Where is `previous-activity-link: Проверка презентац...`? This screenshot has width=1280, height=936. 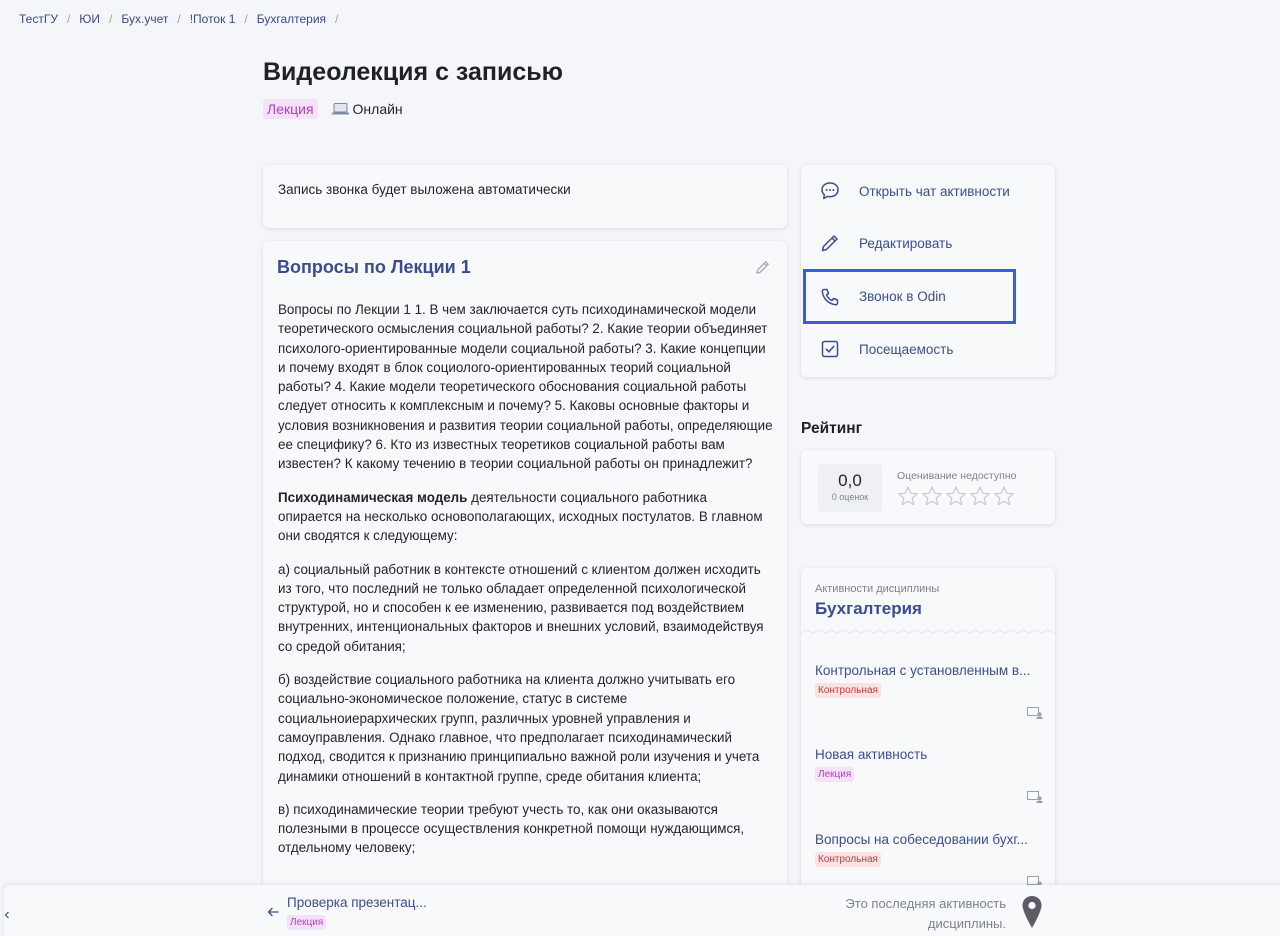 previous-activity-link: Проверка презентац... is located at coordinates (357, 902).